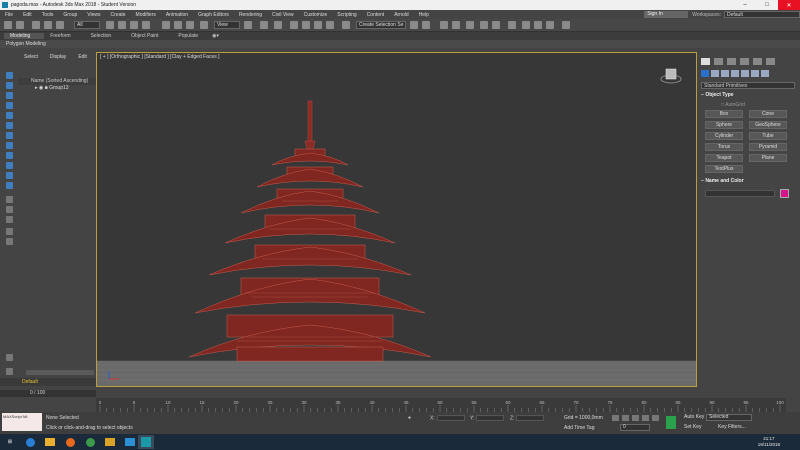  I want to click on ribbon-options-icon: ◉▾, so click(215, 36).